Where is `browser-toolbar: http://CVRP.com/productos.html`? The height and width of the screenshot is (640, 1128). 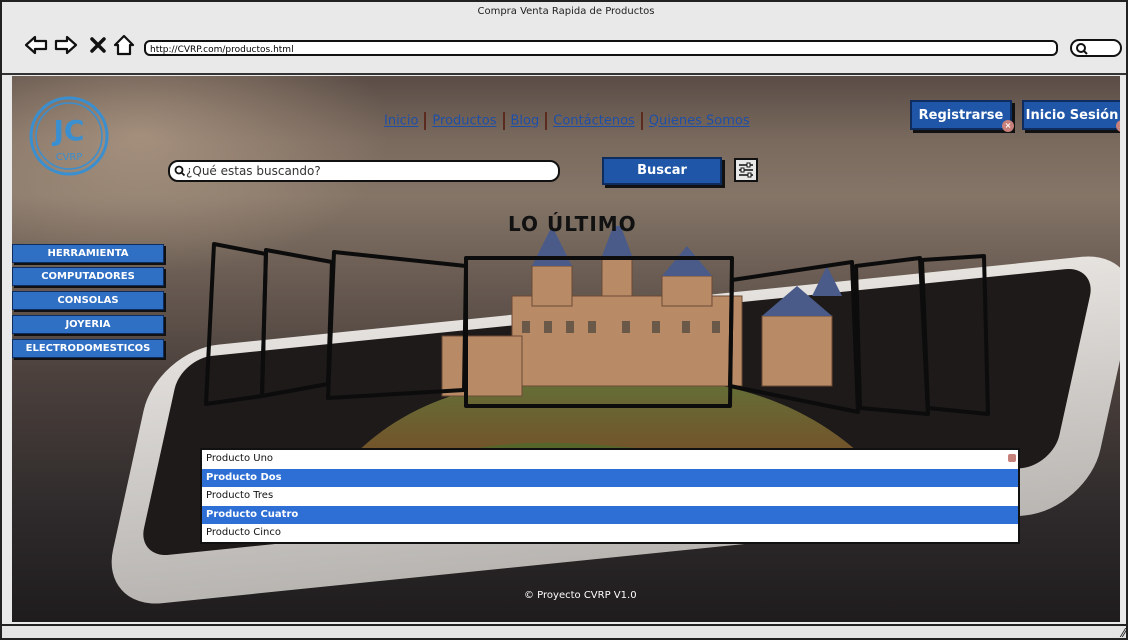 browser-toolbar: http://CVRP.com/productos.html is located at coordinates (564, 50).